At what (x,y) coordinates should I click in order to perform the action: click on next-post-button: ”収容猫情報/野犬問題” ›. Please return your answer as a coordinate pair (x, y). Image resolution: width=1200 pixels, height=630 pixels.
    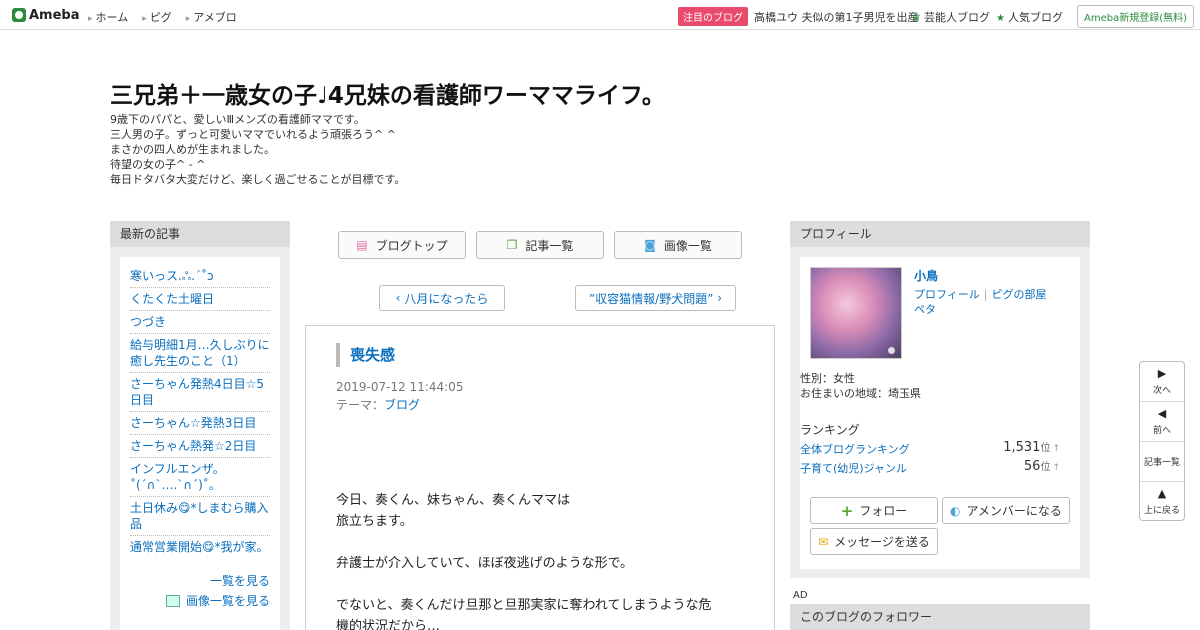
    Looking at the image, I should click on (655, 298).